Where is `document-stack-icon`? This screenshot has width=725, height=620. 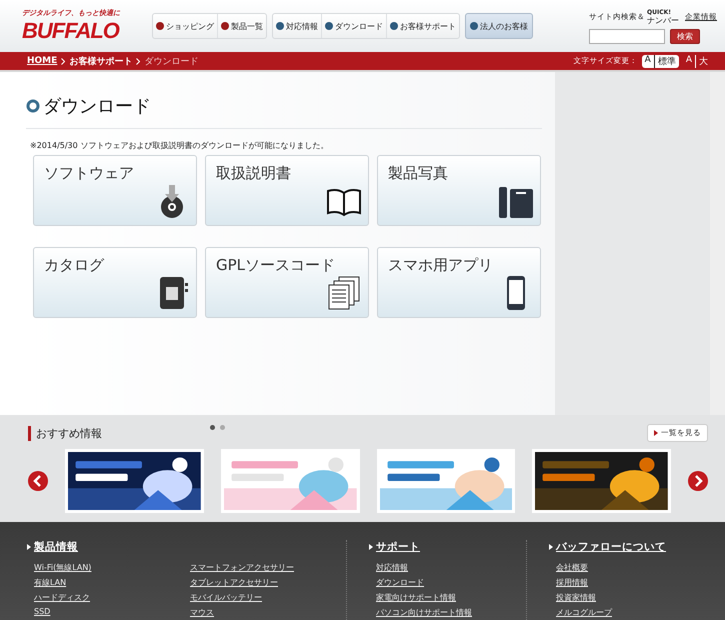
document-stack-icon is located at coordinates (344, 293).